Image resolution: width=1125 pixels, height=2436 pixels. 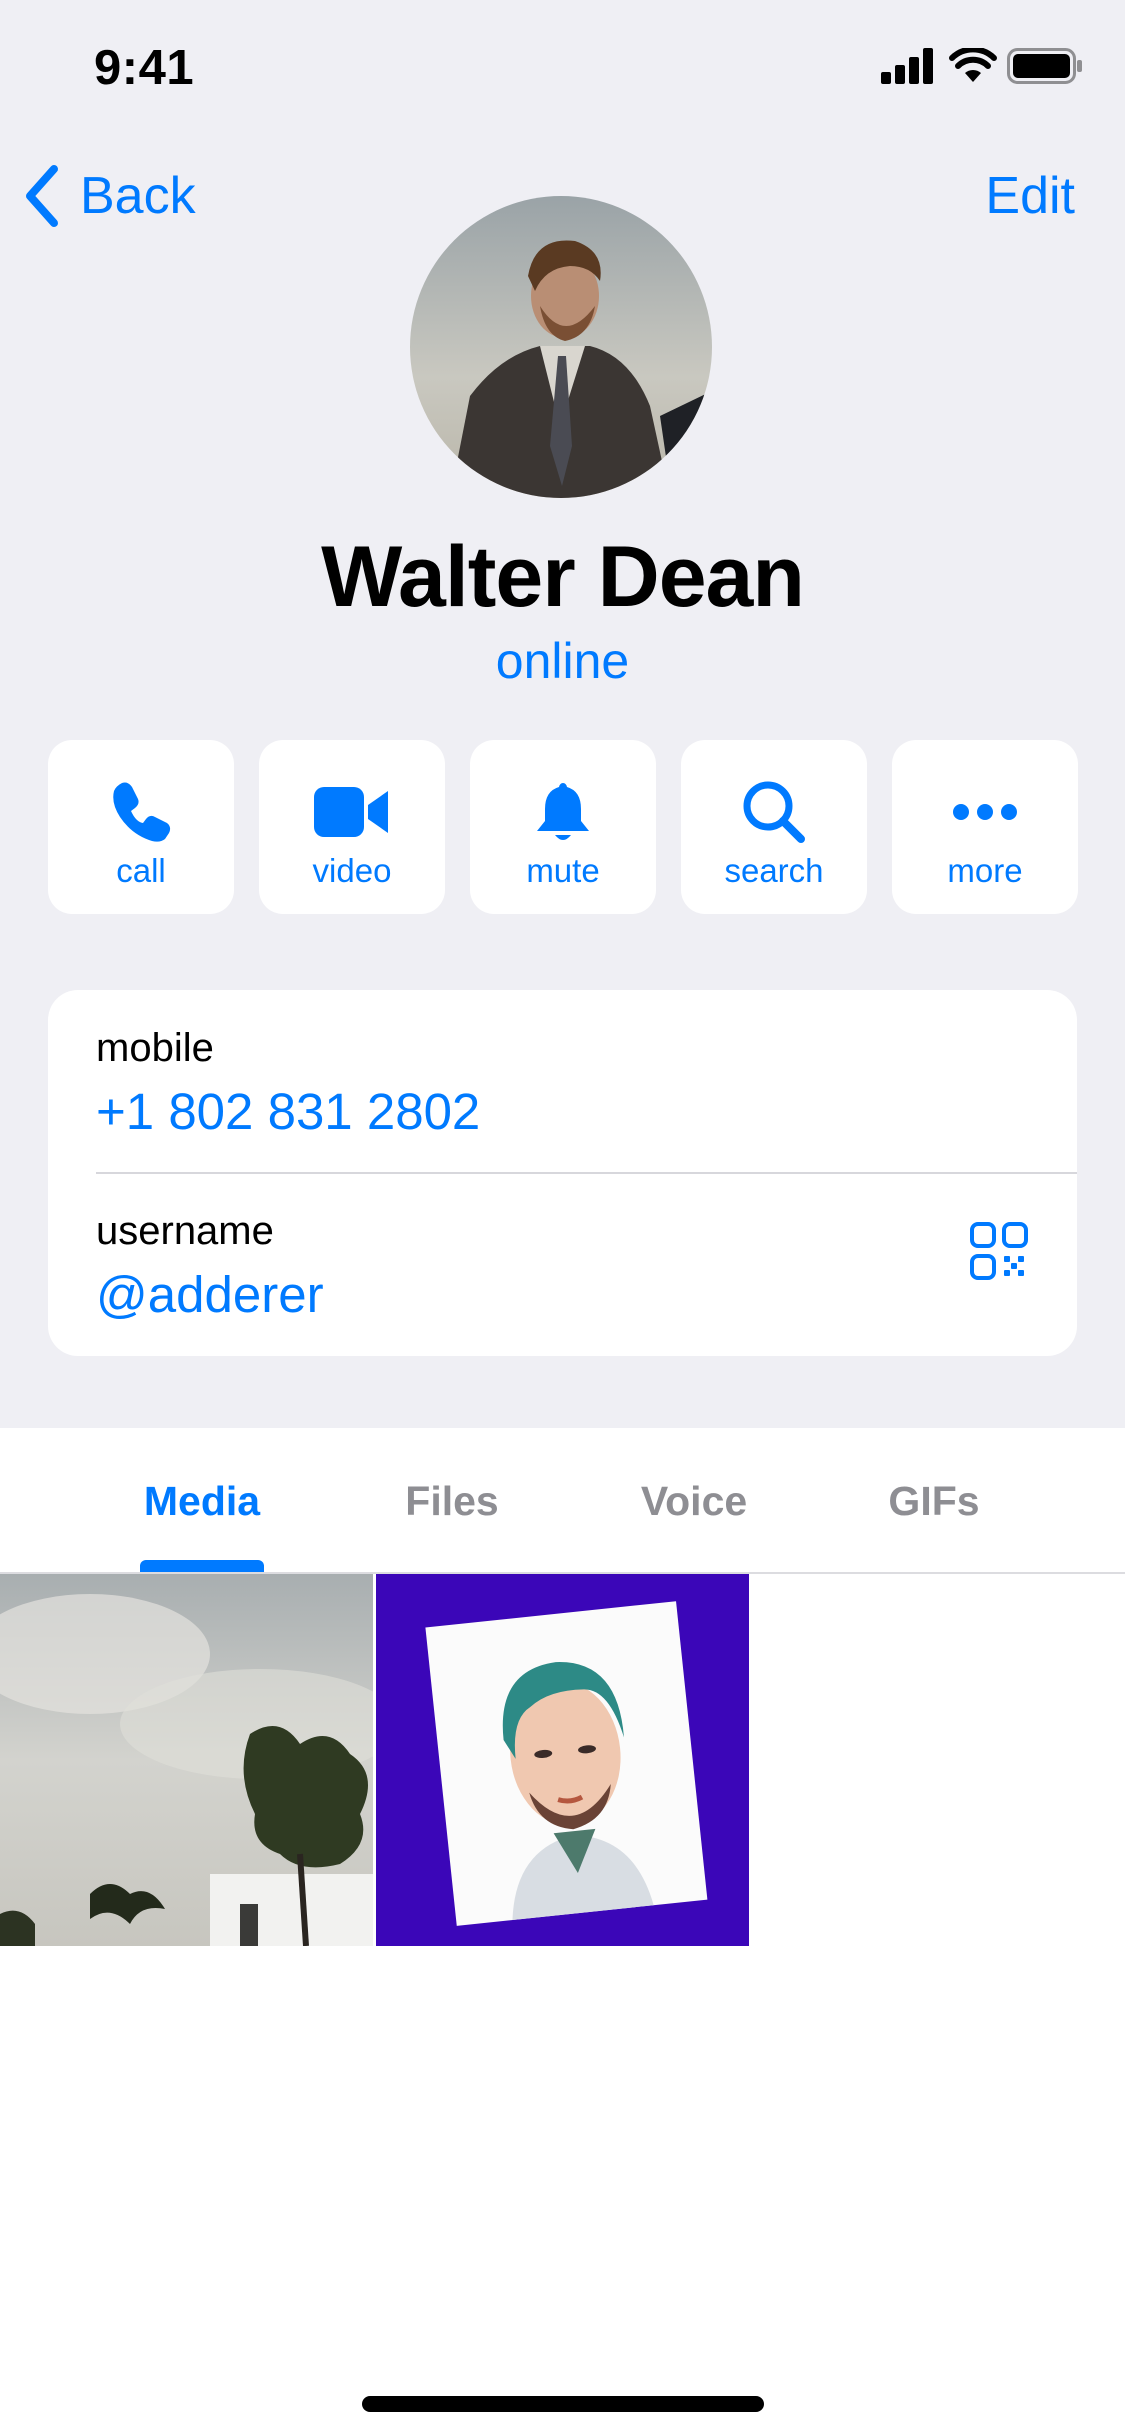 I want to click on contact-info-card: mobile +1 802 831 2802 username @adderer, so click(x=562, y=1173).